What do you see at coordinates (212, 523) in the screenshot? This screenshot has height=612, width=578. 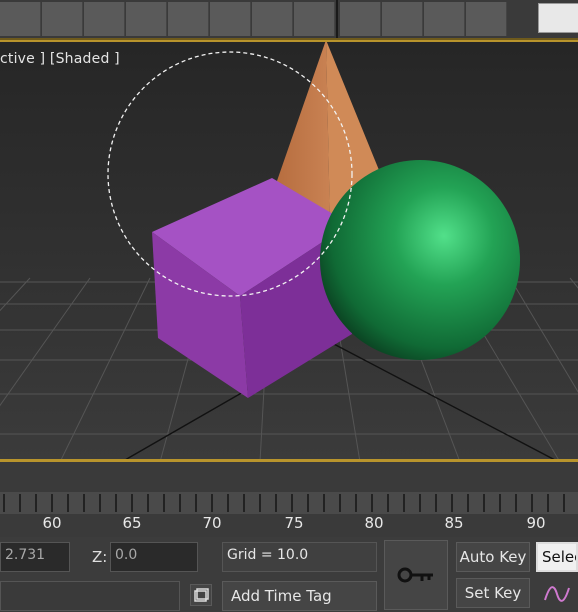 I see `frame-label: 70` at bounding box center [212, 523].